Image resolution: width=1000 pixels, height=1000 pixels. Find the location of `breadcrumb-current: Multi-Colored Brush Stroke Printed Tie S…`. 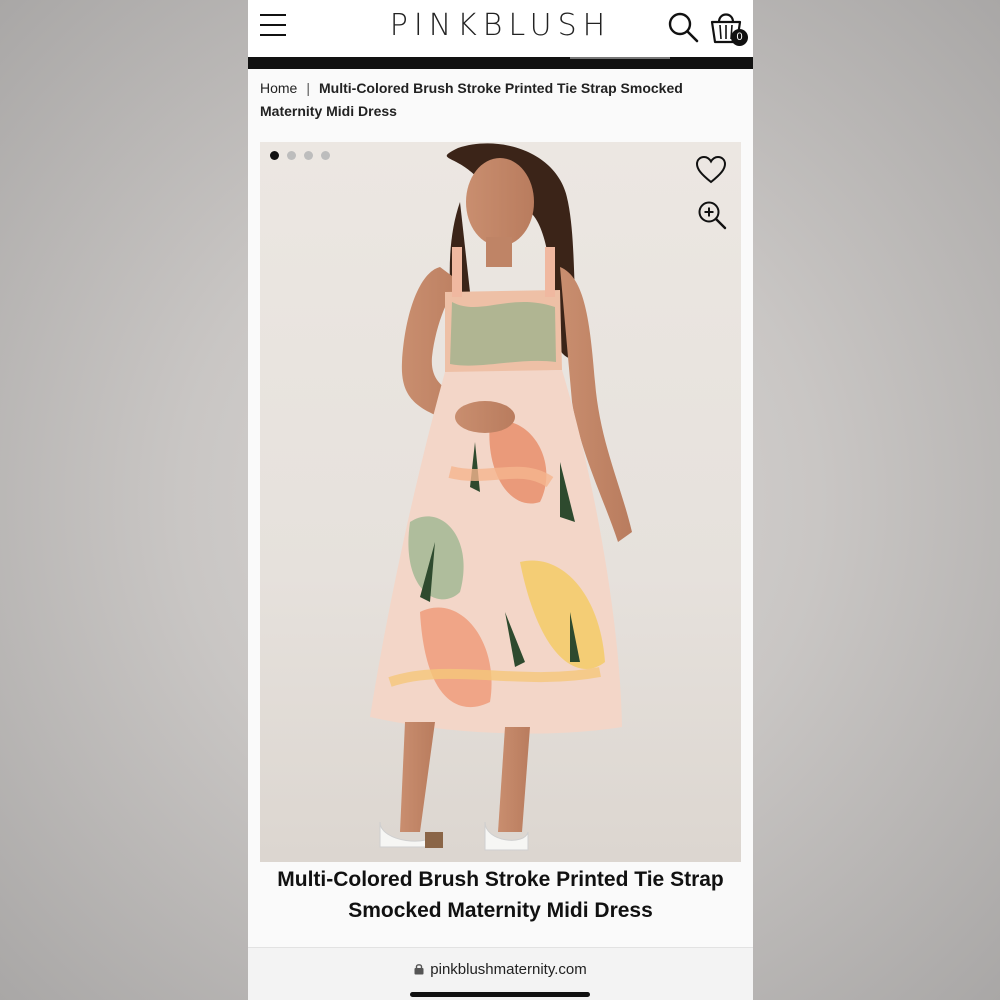

breadcrumb-current: Multi-Colored Brush Stroke Printed Tie S… is located at coordinates (471, 99).